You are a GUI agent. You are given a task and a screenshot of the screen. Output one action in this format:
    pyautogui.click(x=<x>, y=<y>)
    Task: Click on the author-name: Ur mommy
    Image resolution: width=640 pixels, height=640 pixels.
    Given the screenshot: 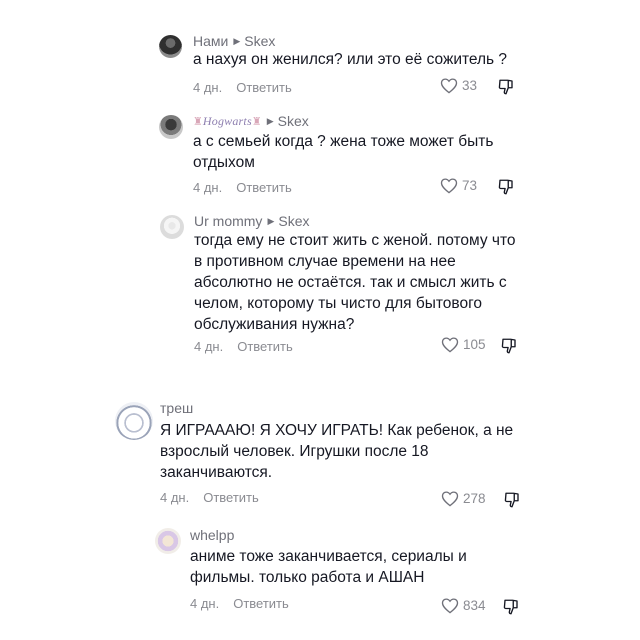 What is the action you would take?
    pyautogui.click(x=228, y=221)
    